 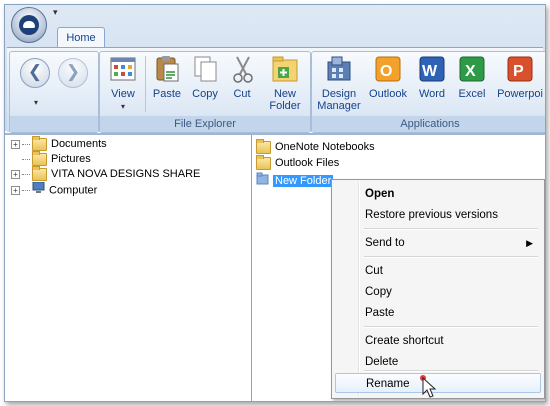 What do you see at coordinates (243, 69) in the screenshot?
I see `scissors-icon` at bounding box center [243, 69].